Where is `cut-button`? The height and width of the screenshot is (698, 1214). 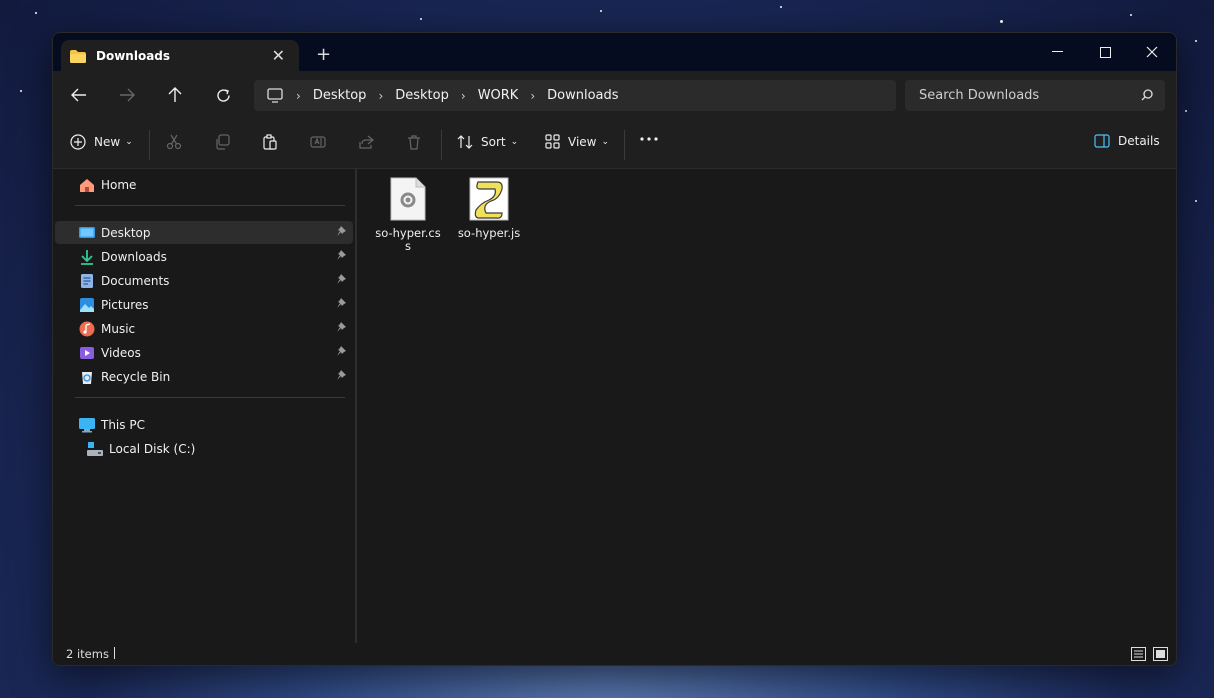
cut-button is located at coordinates (174, 142).